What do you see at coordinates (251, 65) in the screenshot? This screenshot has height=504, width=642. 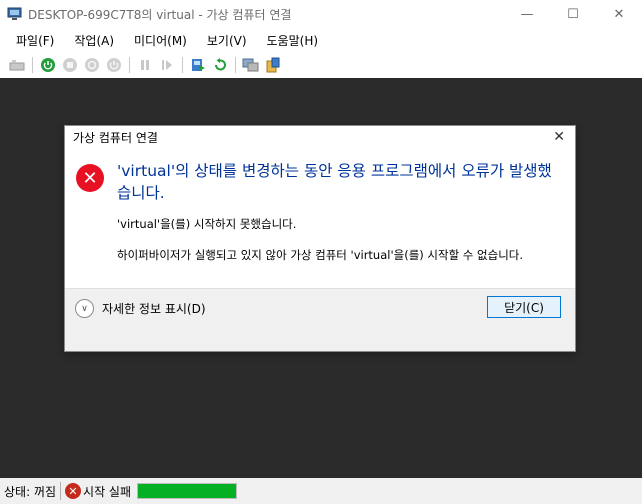 I see `enhanced-session-icon` at bounding box center [251, 65].